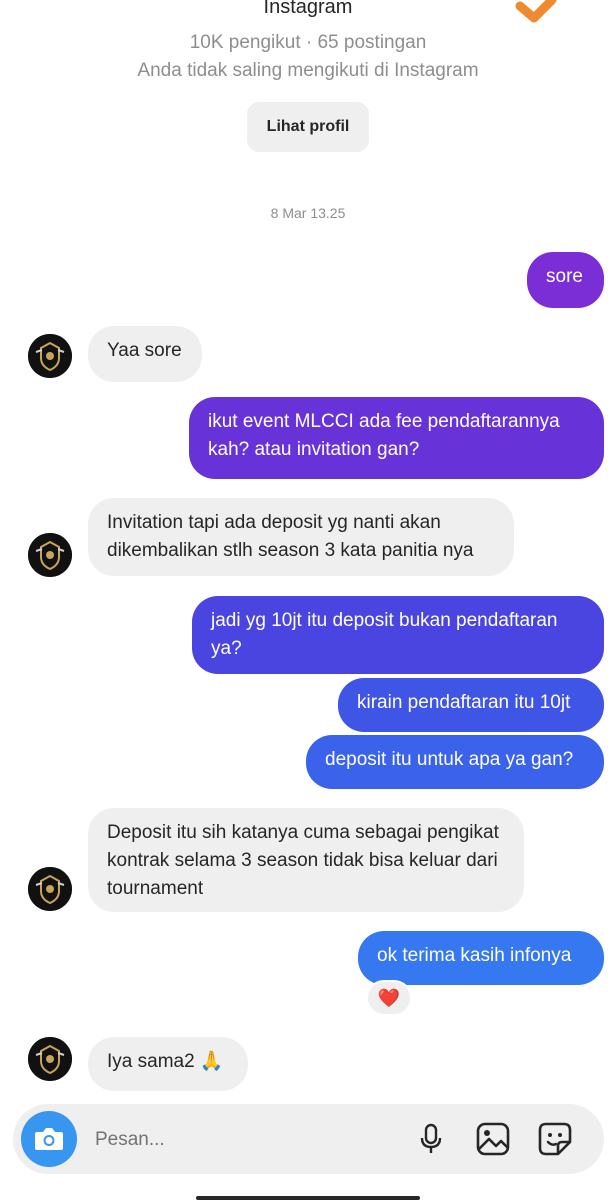 Image resolution: width=616 pixels, height=1200 pixels. I want to click on gallery-button, so click(493, 1139).